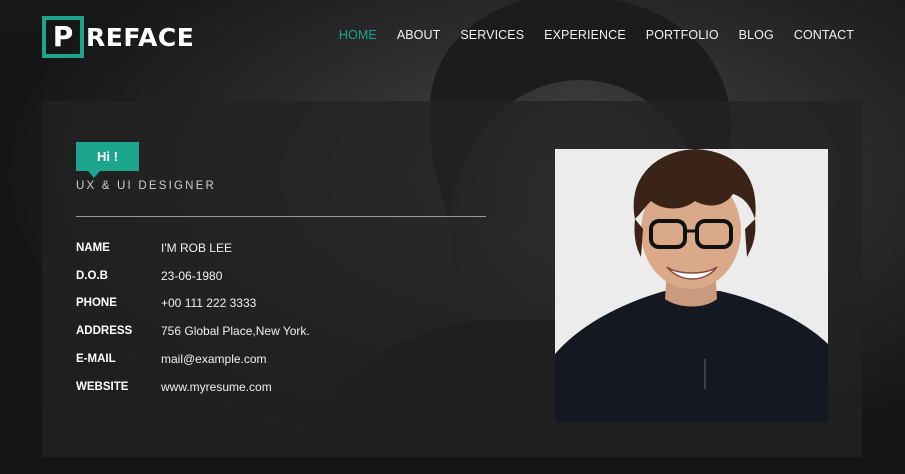 The height and width of the screenshot is (474, 905). Describe the element at coordinates (92, 275) in the screenshot. I see `info-label: D.O.B` at that location.